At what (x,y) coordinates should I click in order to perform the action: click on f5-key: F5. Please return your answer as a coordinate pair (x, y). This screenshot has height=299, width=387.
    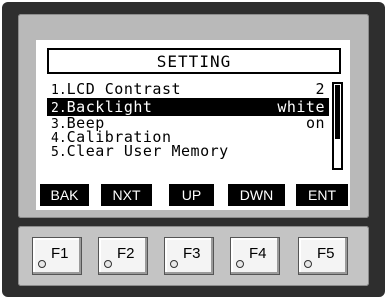
    Looking at the image, I should click on (323, 256).